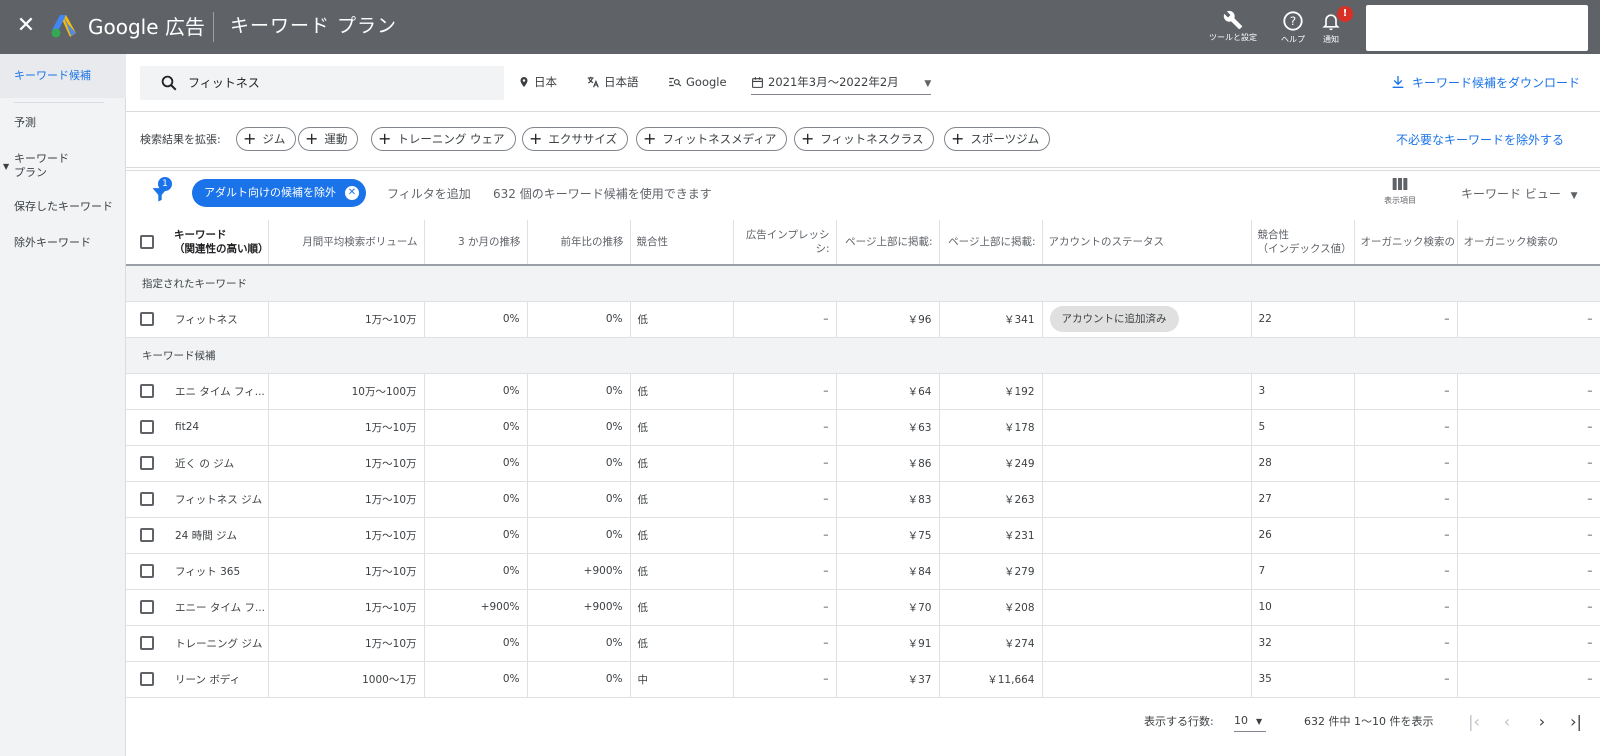  What do you see at coordinates (579, 243) in the screenshot?
I see `header-yoy: 前年比の推移` at bounding box center [579, 243].